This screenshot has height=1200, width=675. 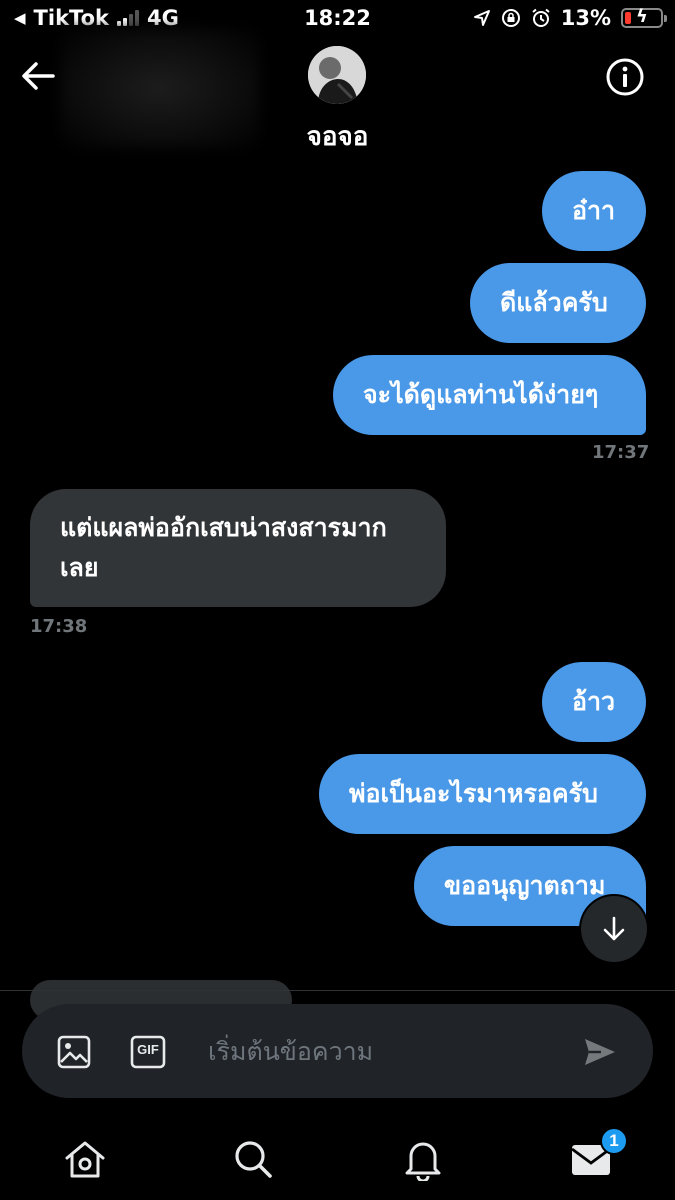 I want to click on send-button, so click(x=600, y=1052).